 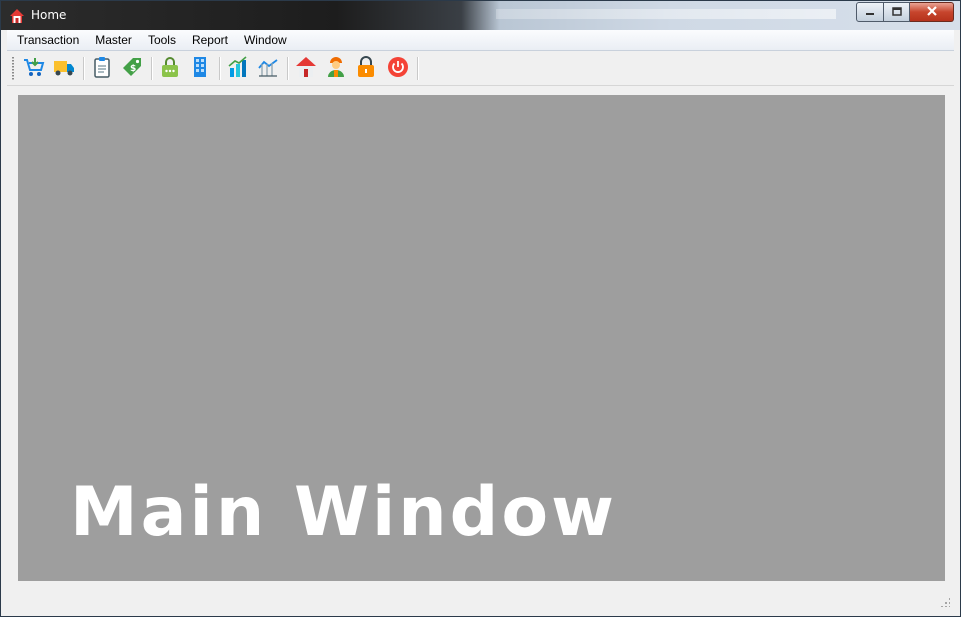 What do you see at coordinates (265, 40) in the screenshot?
I see `menu-window: Window` at bounding box center [265, 40].